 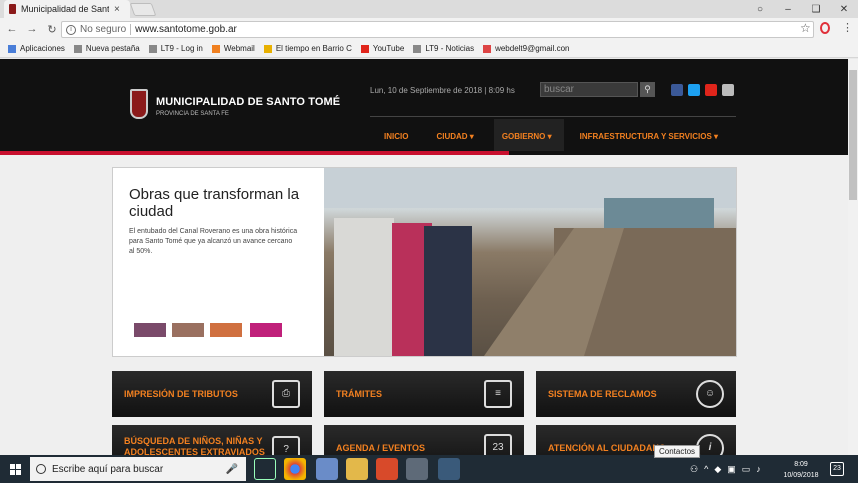 I want to click on tile-atencion: ATENCIÓN AL CIUDADANO i, so click(x=636, y=440).